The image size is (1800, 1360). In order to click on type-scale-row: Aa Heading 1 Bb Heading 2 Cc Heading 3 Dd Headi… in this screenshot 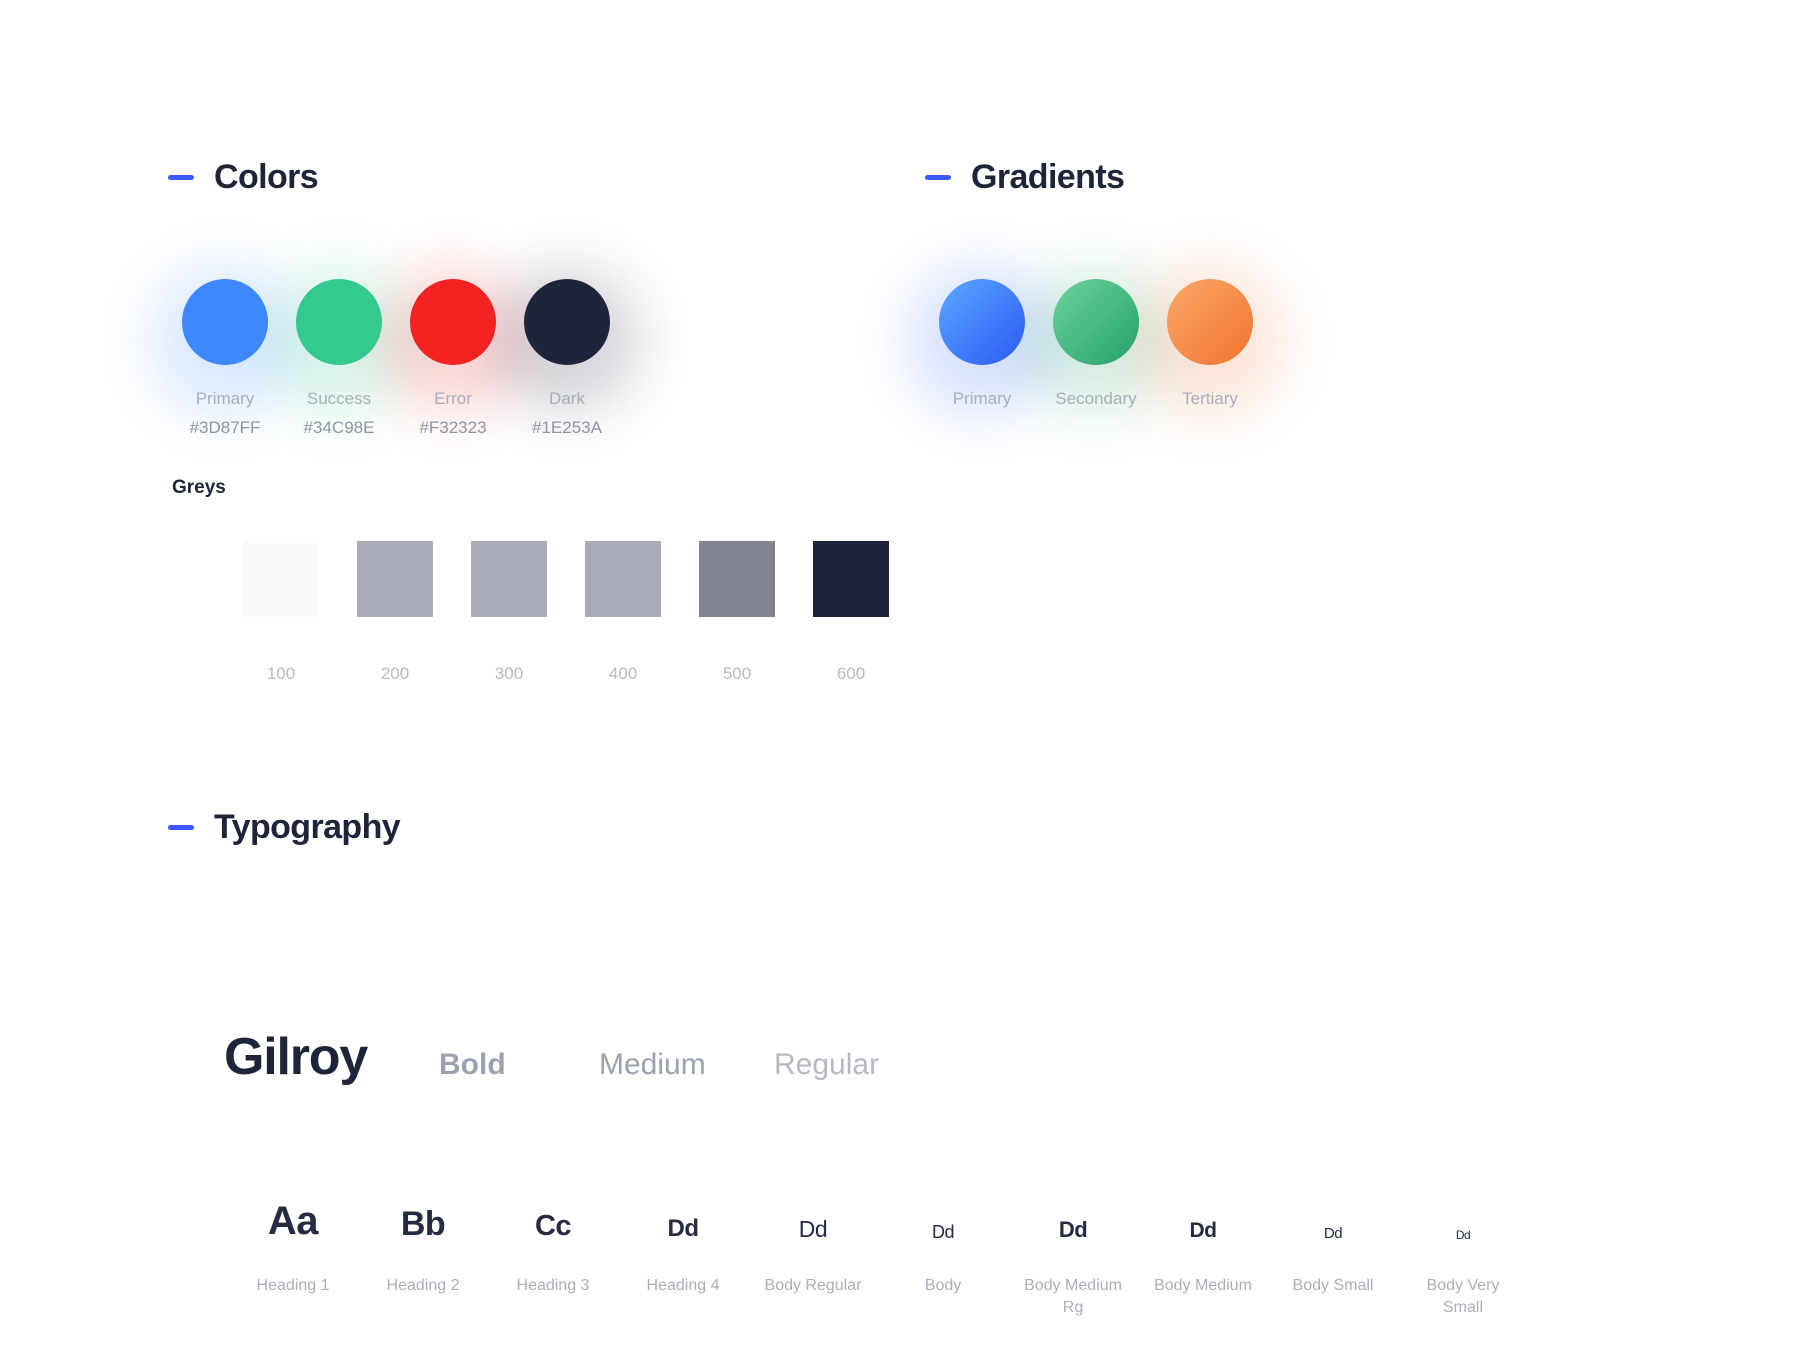, I will do `click(878, 1248)`.